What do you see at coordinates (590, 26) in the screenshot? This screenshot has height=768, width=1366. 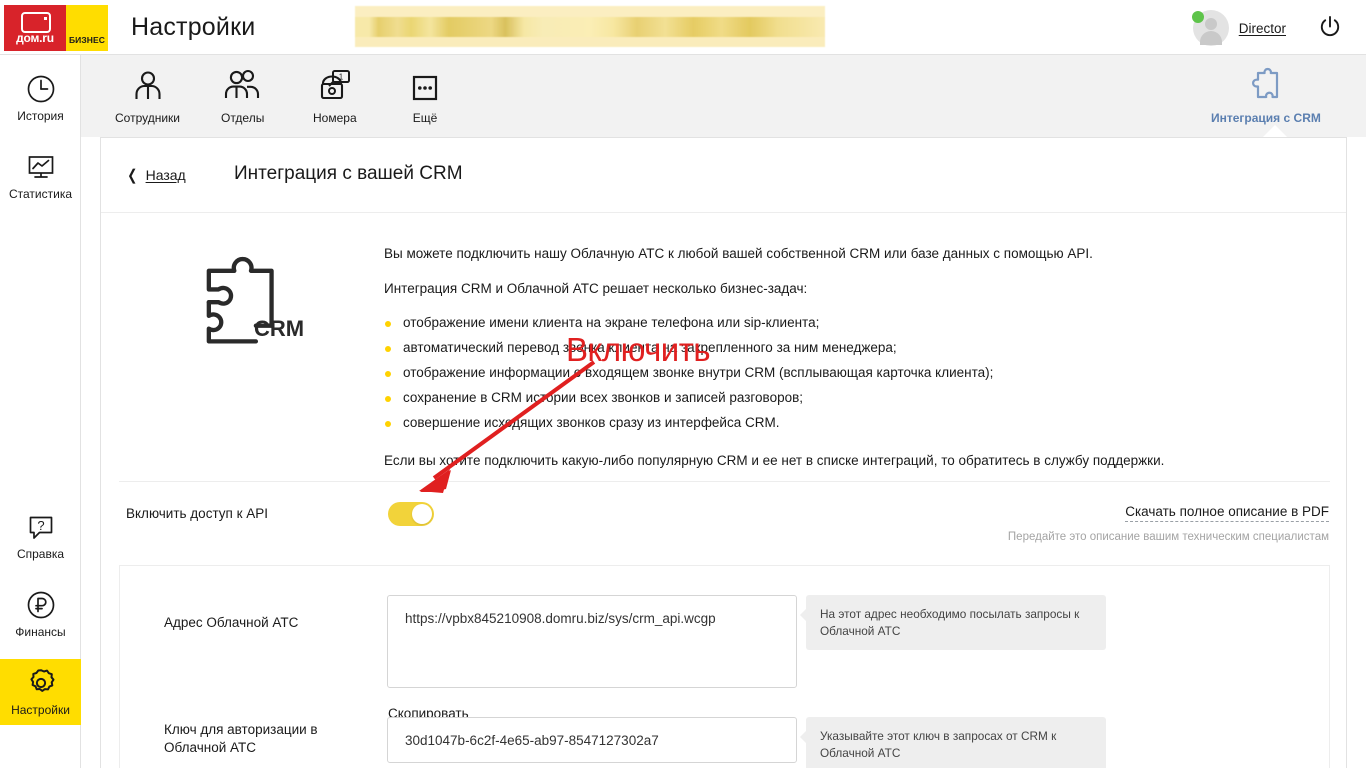 I see `redacted-header-field` at bounding box center [590, 26].